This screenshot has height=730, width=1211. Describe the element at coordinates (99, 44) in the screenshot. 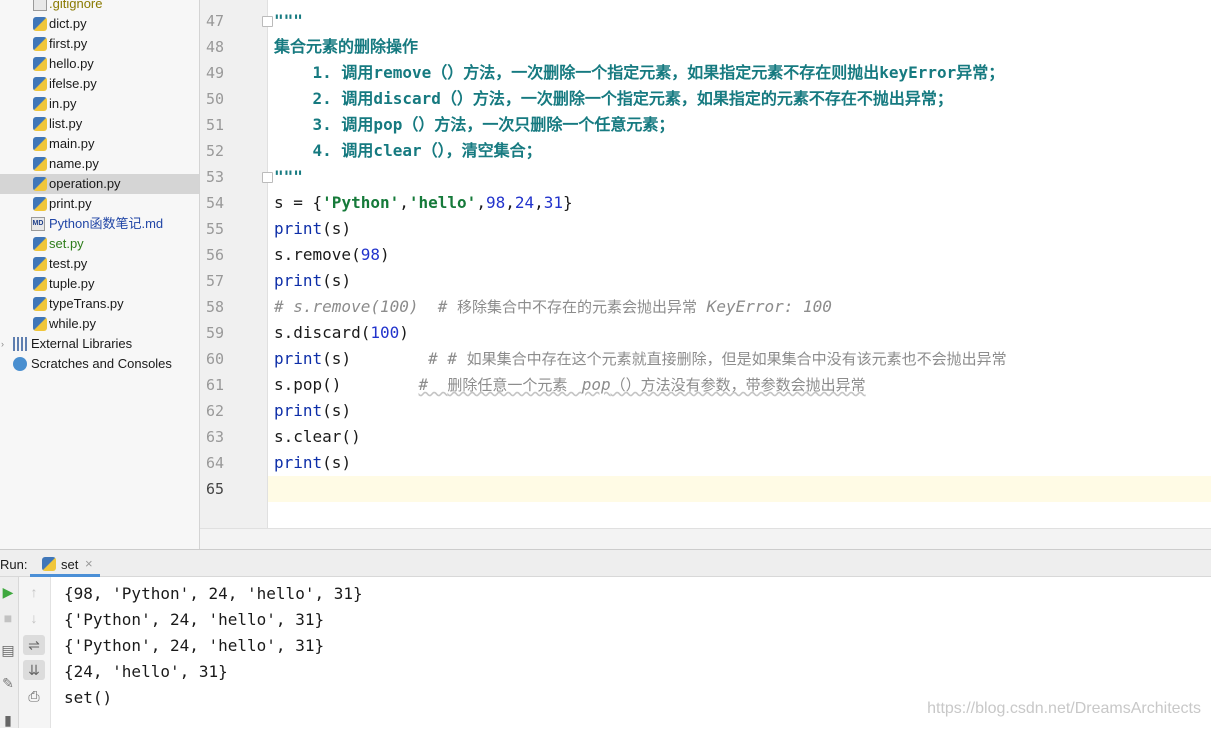

I see `tree-item-first: first.py` at that location.